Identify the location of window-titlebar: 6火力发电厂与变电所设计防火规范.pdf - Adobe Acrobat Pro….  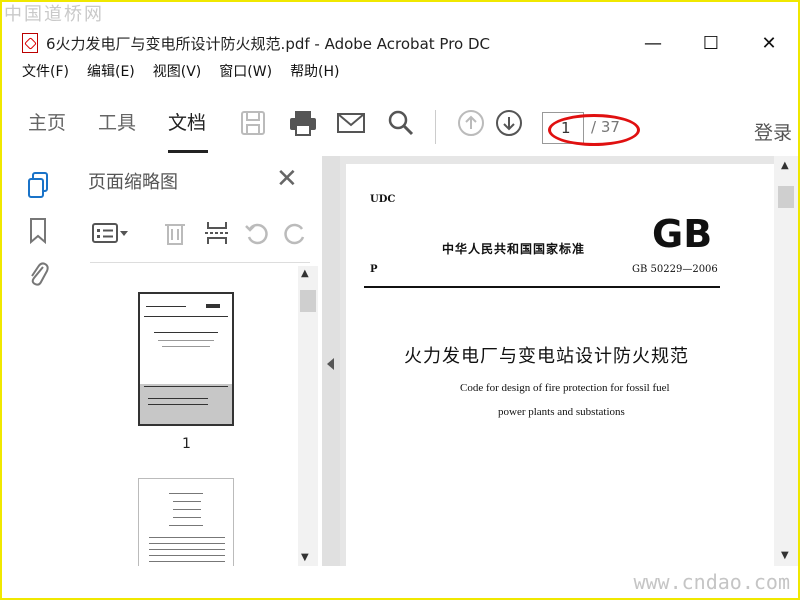
(400, 43).